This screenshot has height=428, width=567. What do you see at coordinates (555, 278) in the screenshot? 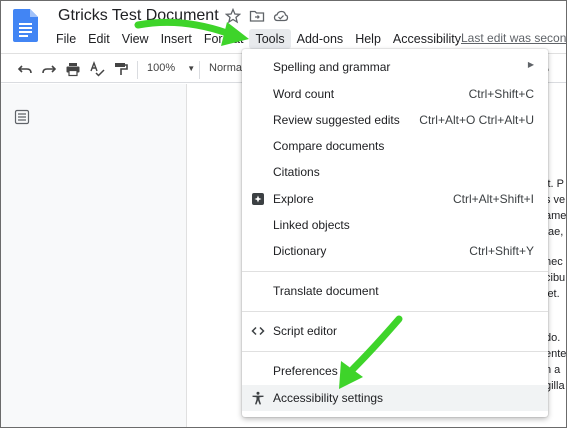
I see `body-text: cibu` at bounding box center [555, 278].